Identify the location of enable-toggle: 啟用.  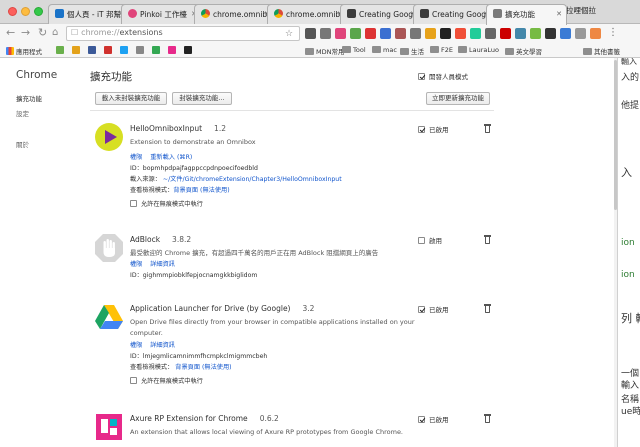
(430, 240).